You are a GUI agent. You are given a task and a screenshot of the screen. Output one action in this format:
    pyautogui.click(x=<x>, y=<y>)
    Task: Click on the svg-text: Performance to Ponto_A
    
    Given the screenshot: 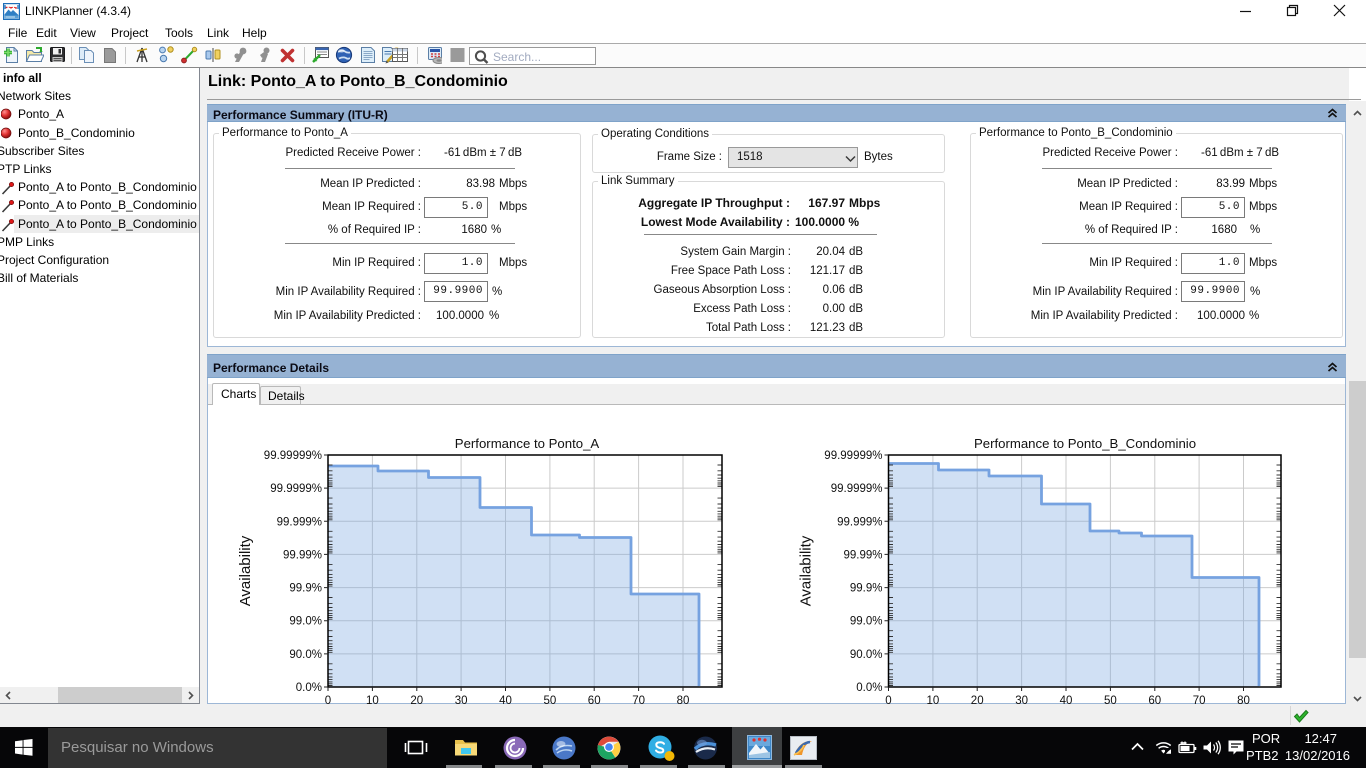 What is the action you would take?
    pyautogui.click(x=527, y=443)
    